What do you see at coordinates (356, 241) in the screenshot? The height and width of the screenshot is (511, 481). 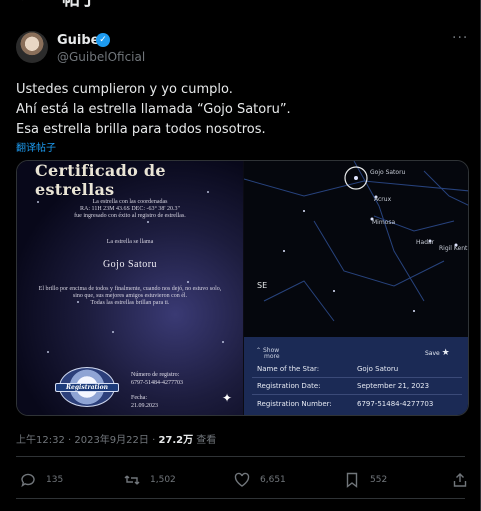 I see `constellation-lines` at bounding box center [356, 241].